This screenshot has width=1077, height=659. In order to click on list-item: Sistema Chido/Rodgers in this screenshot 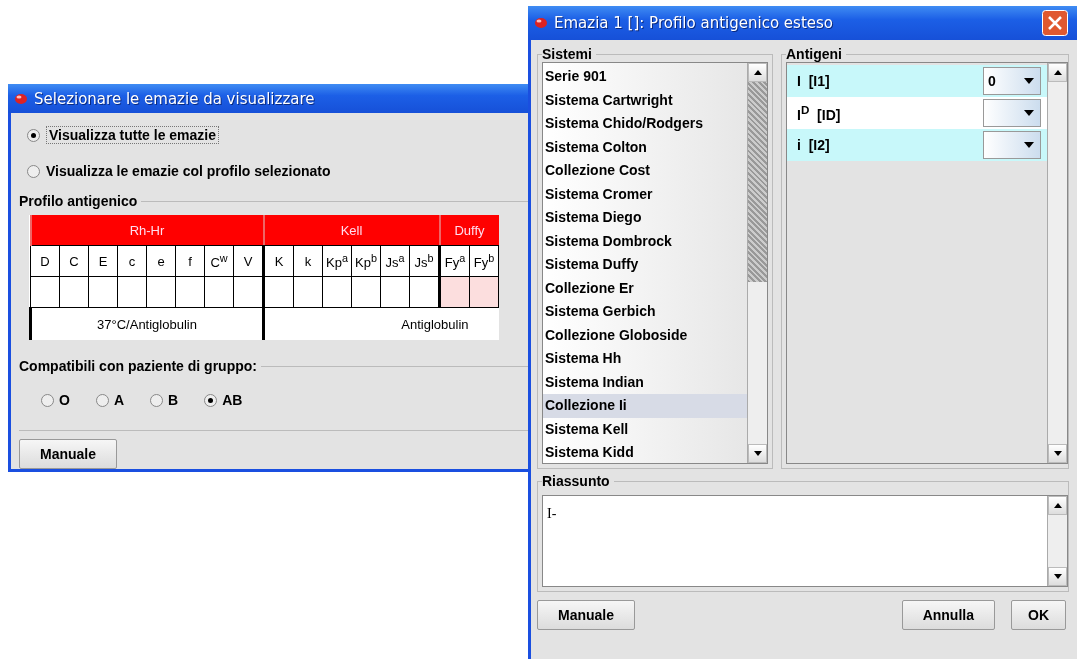, I will do `click(645, 124)`.